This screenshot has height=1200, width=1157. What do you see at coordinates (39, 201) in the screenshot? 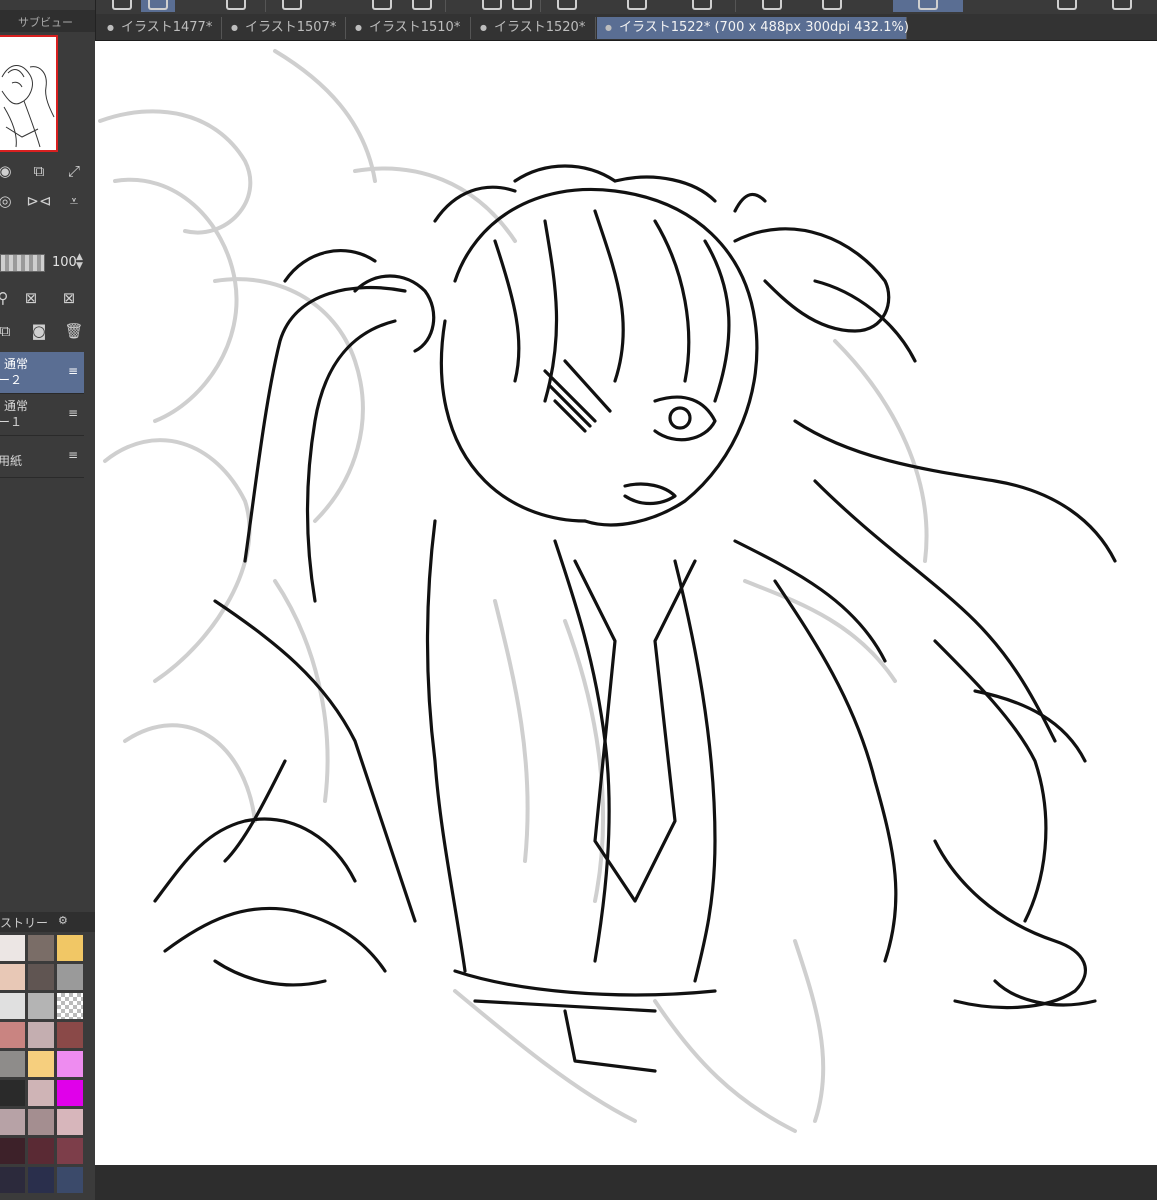
I see `flip-horizontal-icon: ⊳⊲` at bounding box center [39, 201].